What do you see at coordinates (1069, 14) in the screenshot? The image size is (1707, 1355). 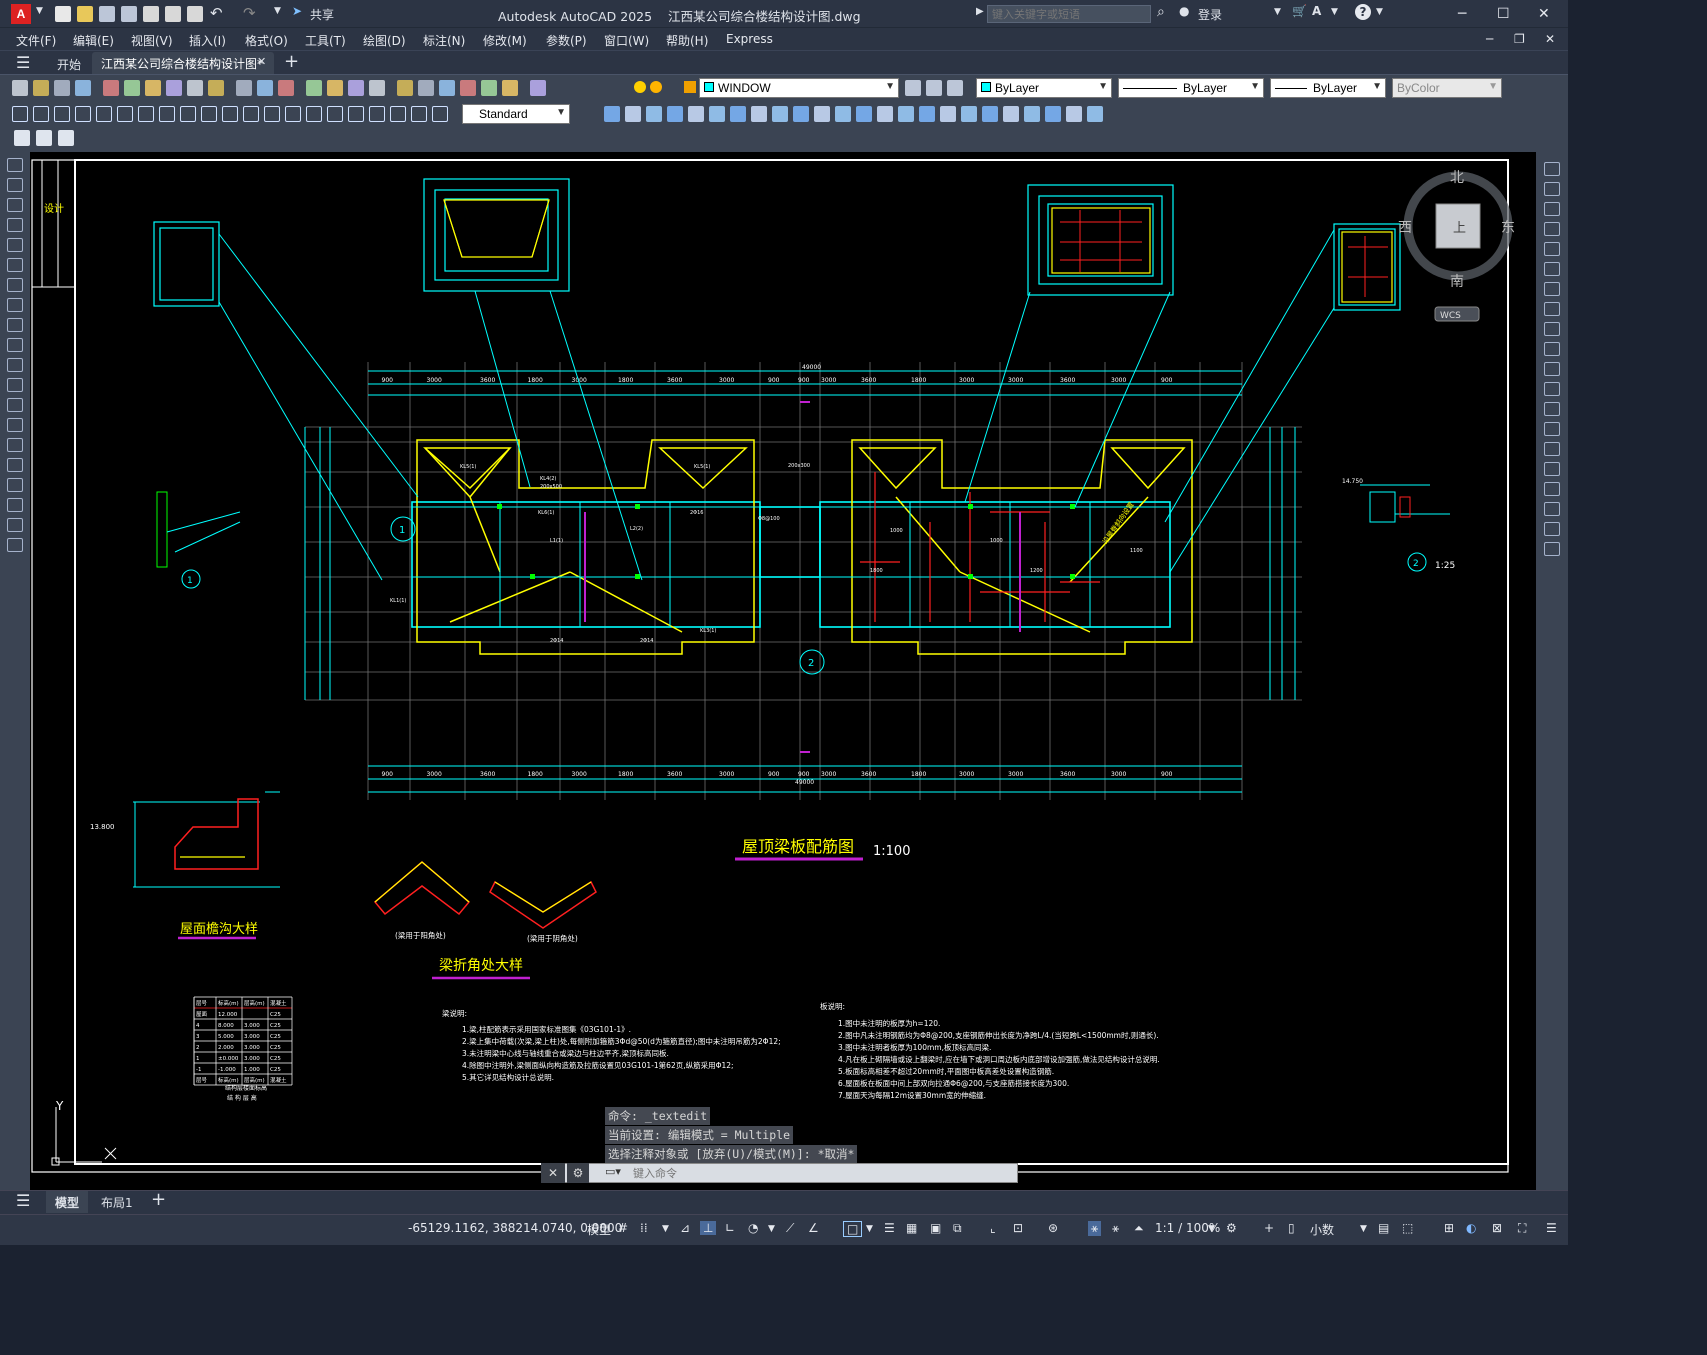 I see `help-search-input` at bounding box center [1069, 14].